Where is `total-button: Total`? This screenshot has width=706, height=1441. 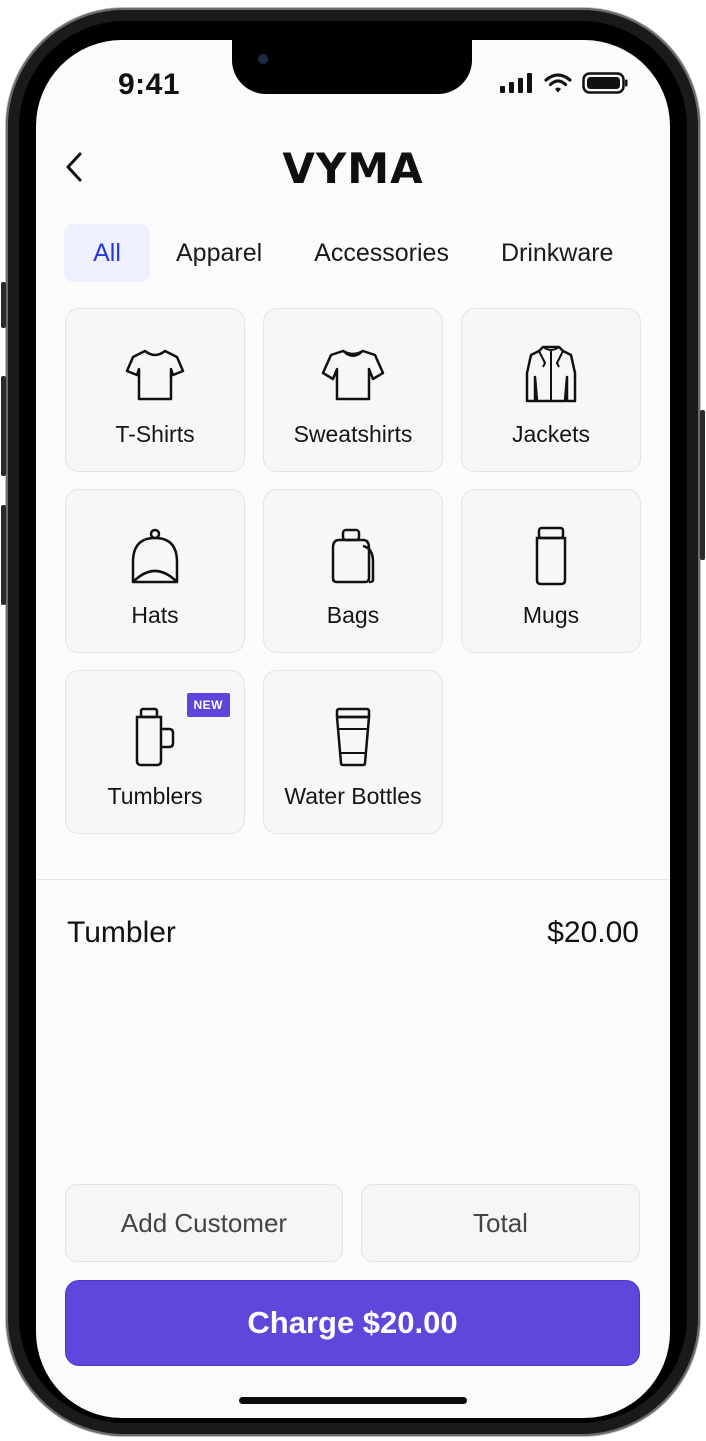 total-button: Total is located at coordinates (500, 1223).